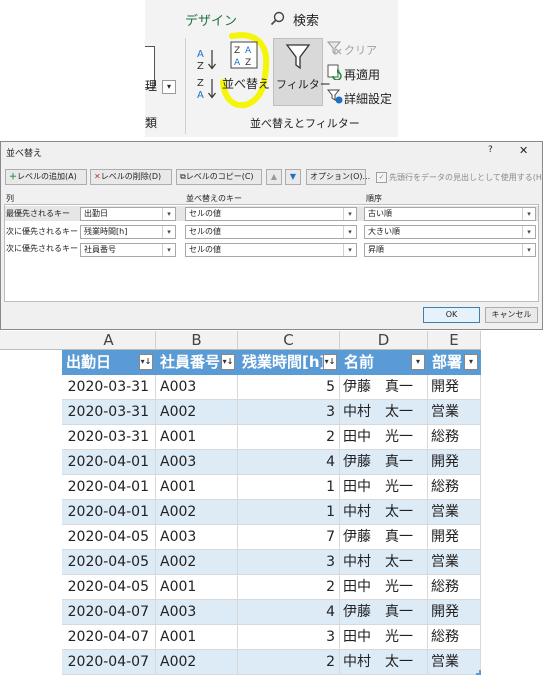 Image resolution: width=543 pixels, height=677 pixels. Describe the element at coordinates (207, 59) in the screenshot. I see `sort-ascending-button: AZ` at that location.